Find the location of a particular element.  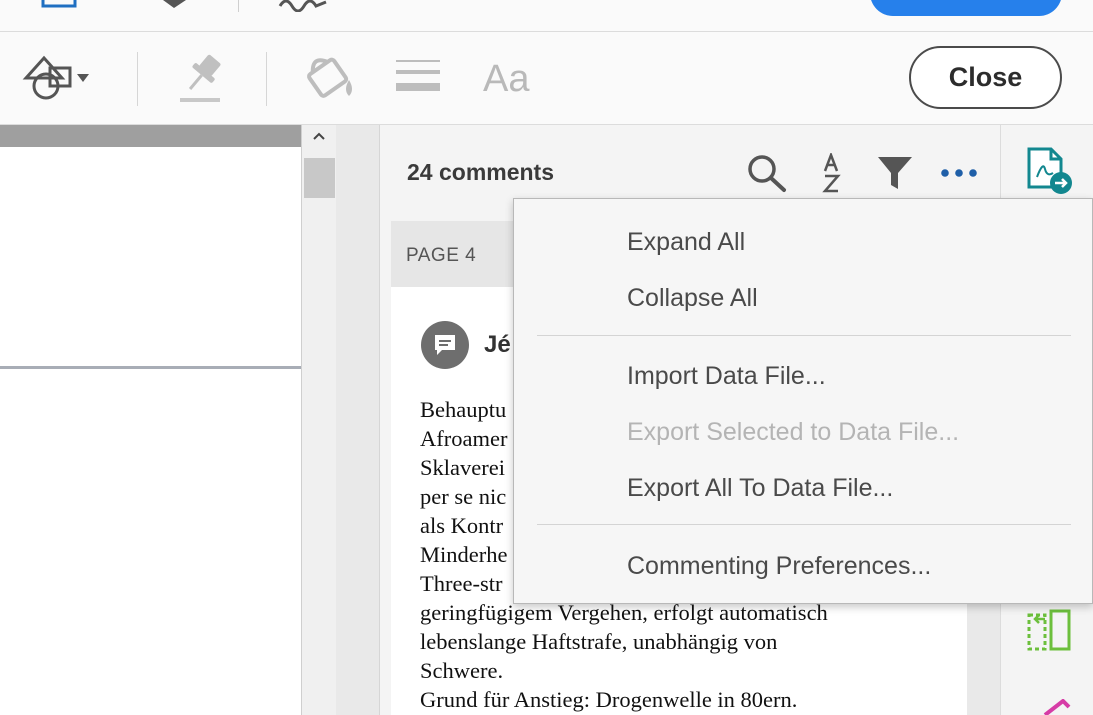

document-scrollbar is located at coordinates (318, 420).